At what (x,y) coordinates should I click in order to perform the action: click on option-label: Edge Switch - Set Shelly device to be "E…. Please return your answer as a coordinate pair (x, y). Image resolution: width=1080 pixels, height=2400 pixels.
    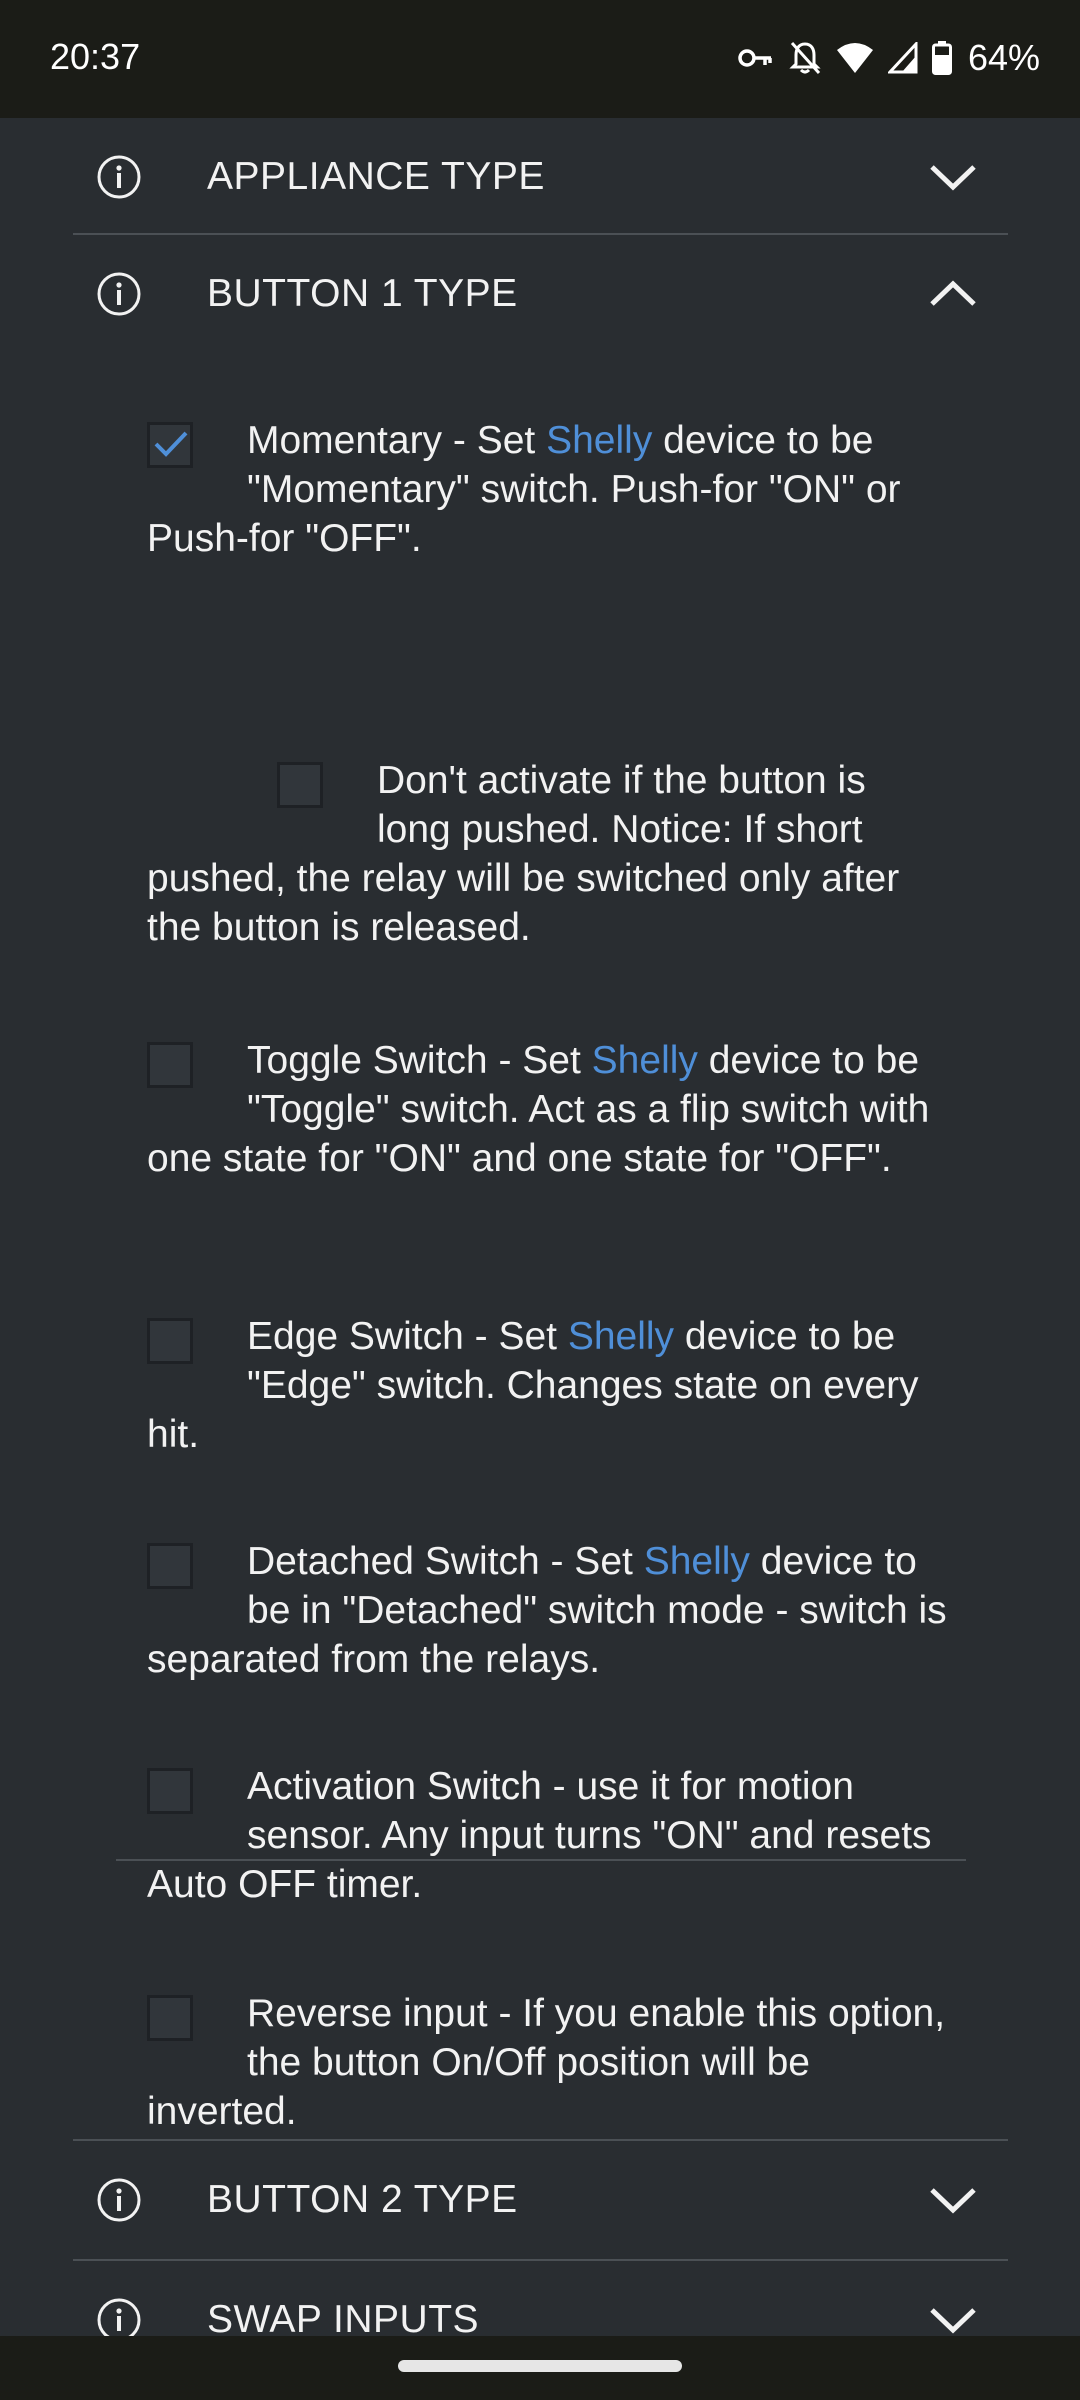
    Looking at the image, I should click on (547, 1385).